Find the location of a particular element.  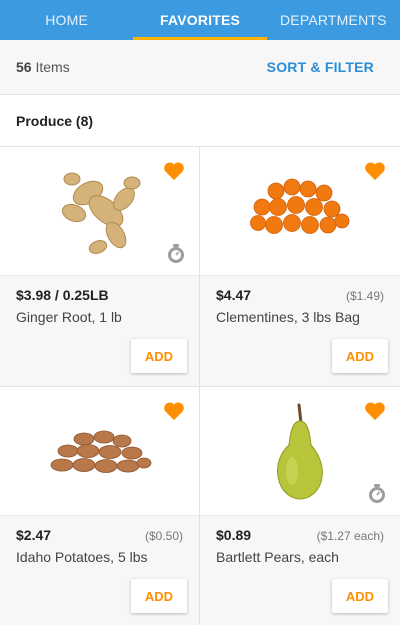

item-count-number: 56 is located at coordinates (24, 67).